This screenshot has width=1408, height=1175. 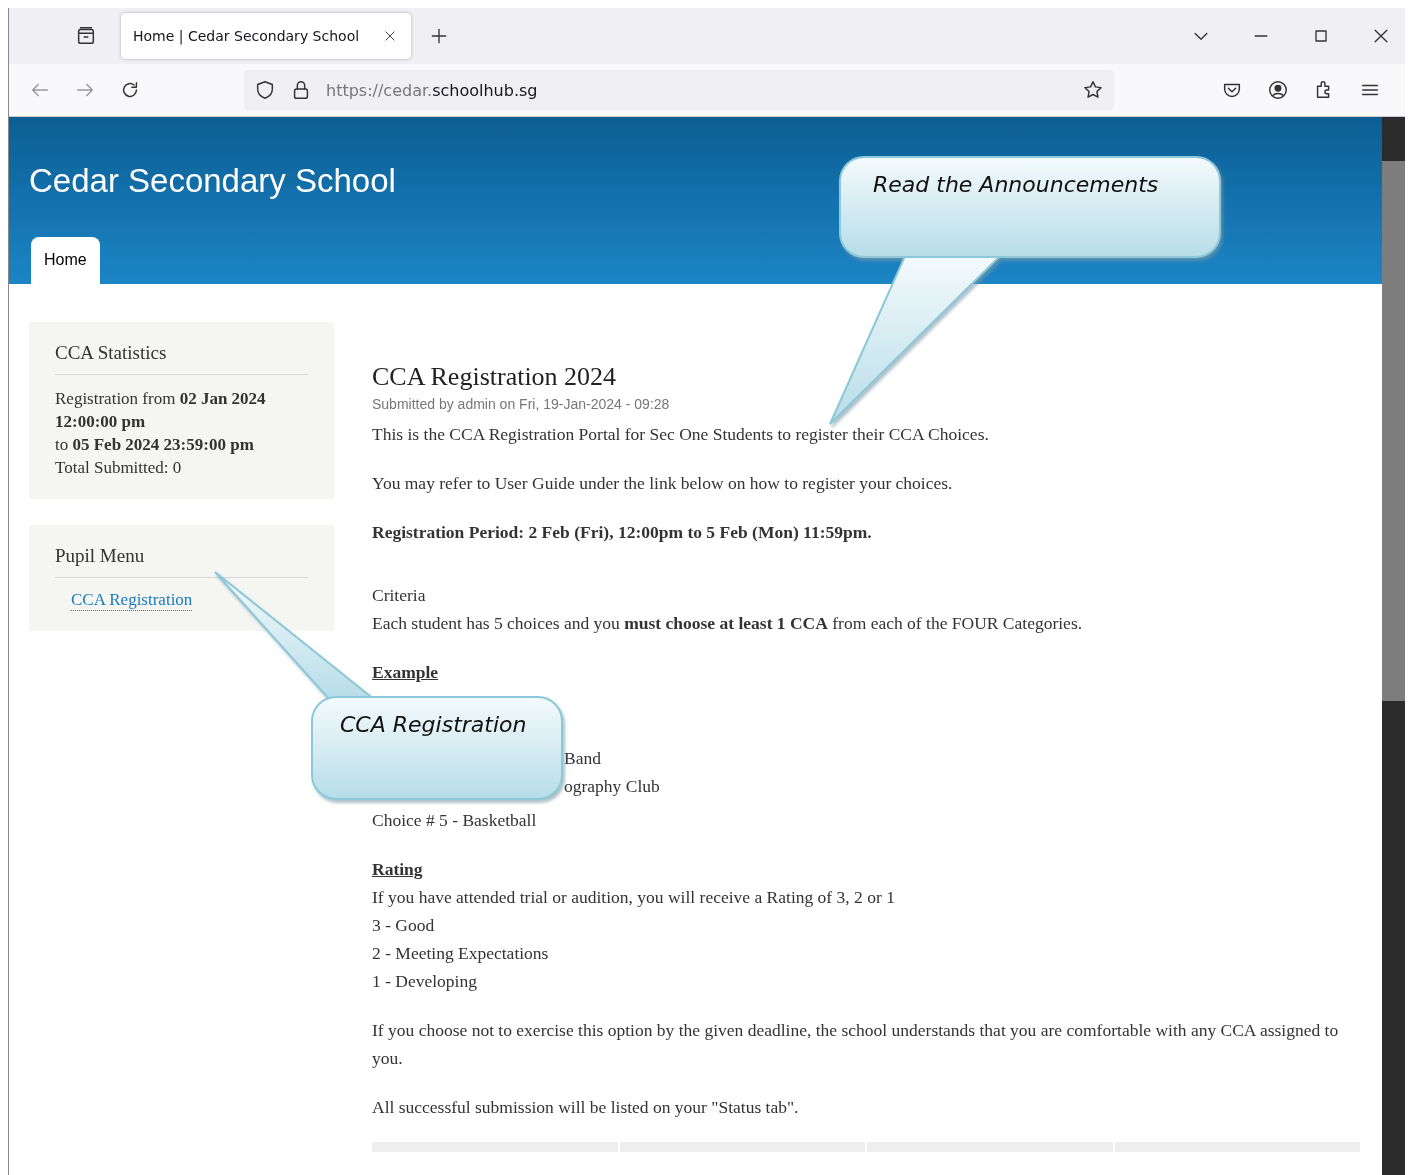 What do you see at coordinates (406, 672) in the screenshot?
I see `section-heading: Example` at bounding box center [406, 672].